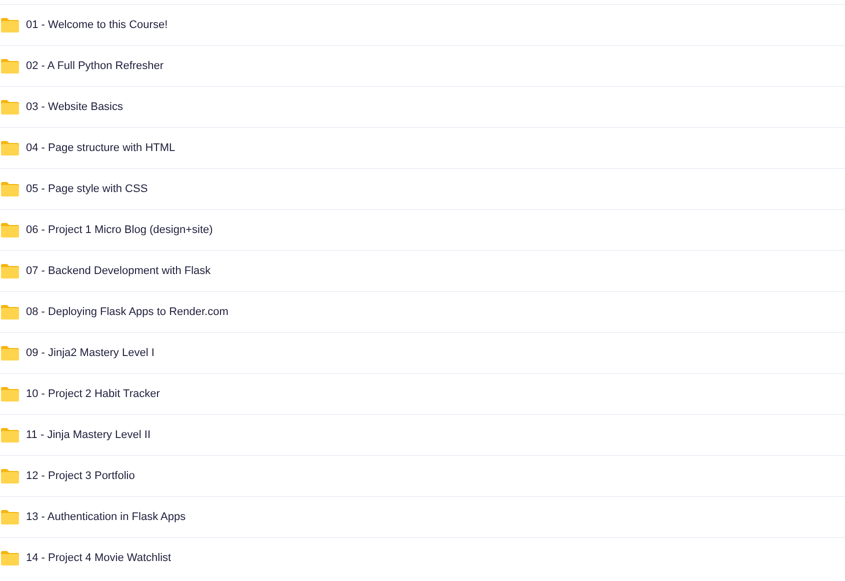 The width and height of the screenshot is (845, 581). I want to click on folder-name: 07 - Backend Development with Flask, so click(118, 271).